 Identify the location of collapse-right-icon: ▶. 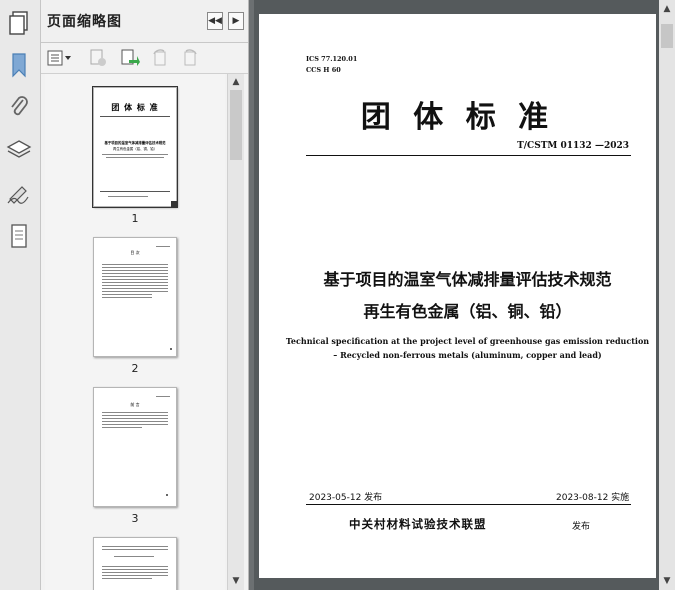
(236, 21).